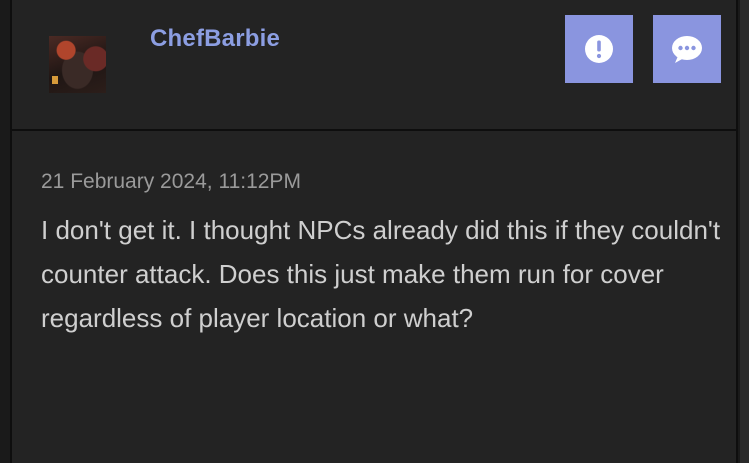  What do you see at coordinates (744, 231) in the screenshot?
I see `scrollbar-track` at bounding box center [744, 231].